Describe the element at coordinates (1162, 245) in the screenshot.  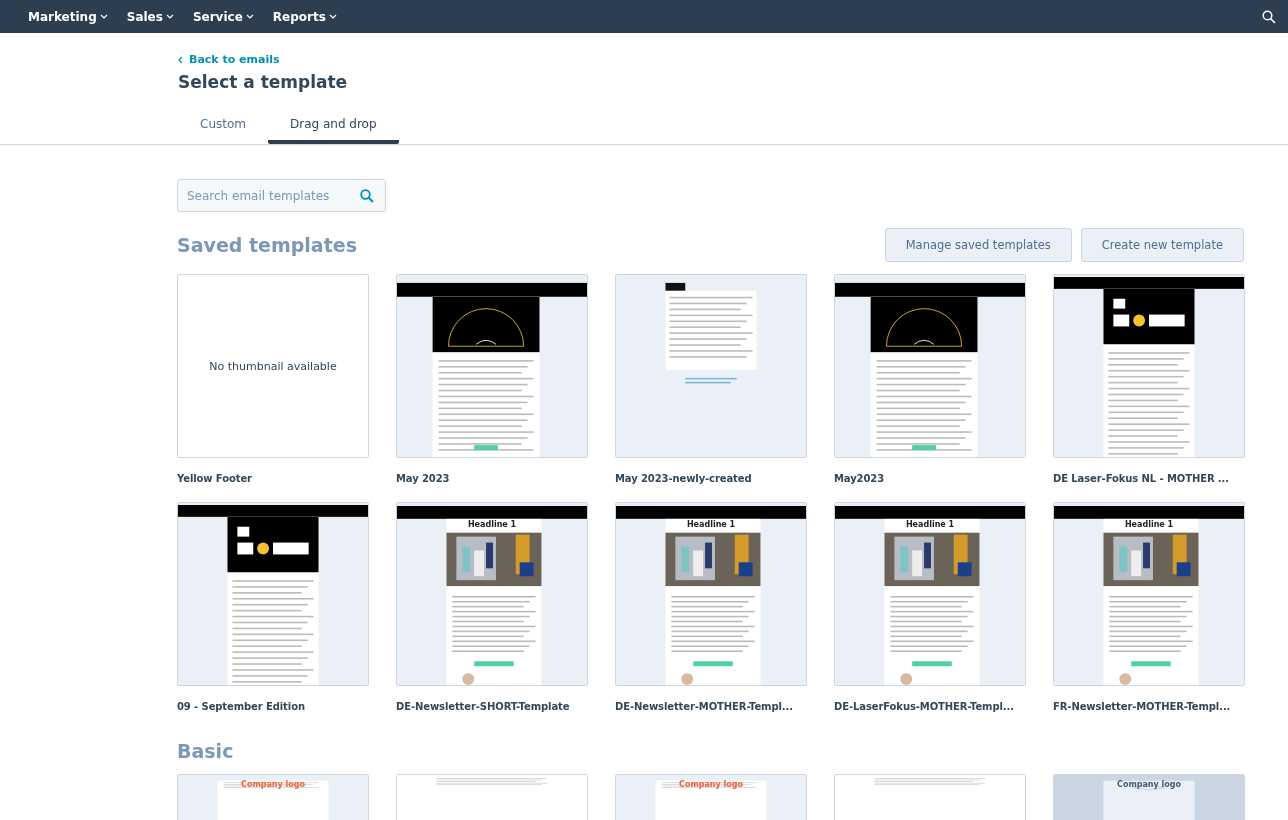
I see `secondary-button: Create new template` at that location.